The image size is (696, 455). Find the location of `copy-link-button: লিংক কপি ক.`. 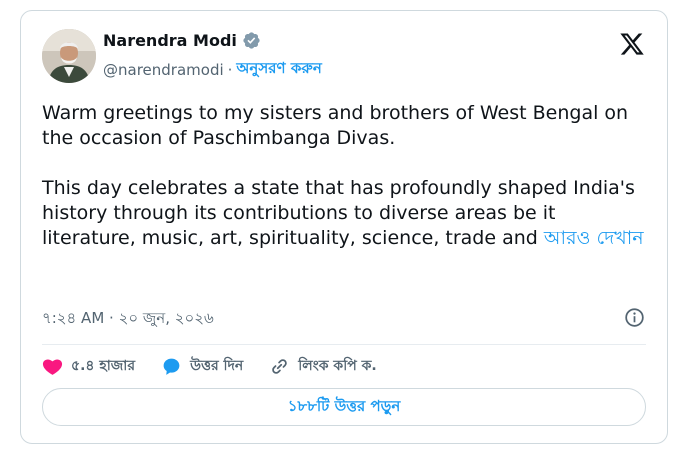

copy-link-button: লিংক কপি ক. is located at coordinates (323, 366).